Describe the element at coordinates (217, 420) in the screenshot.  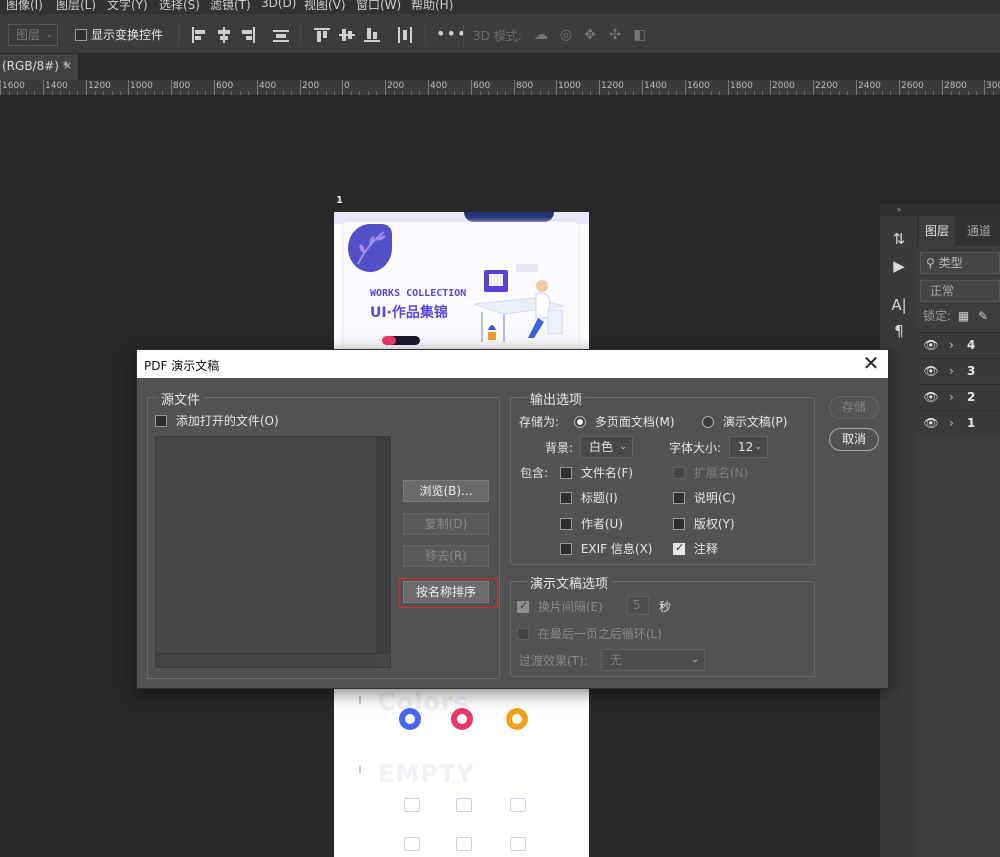
I see `add-open-files-checkbox: 添加打开的文件(O)` at that location.